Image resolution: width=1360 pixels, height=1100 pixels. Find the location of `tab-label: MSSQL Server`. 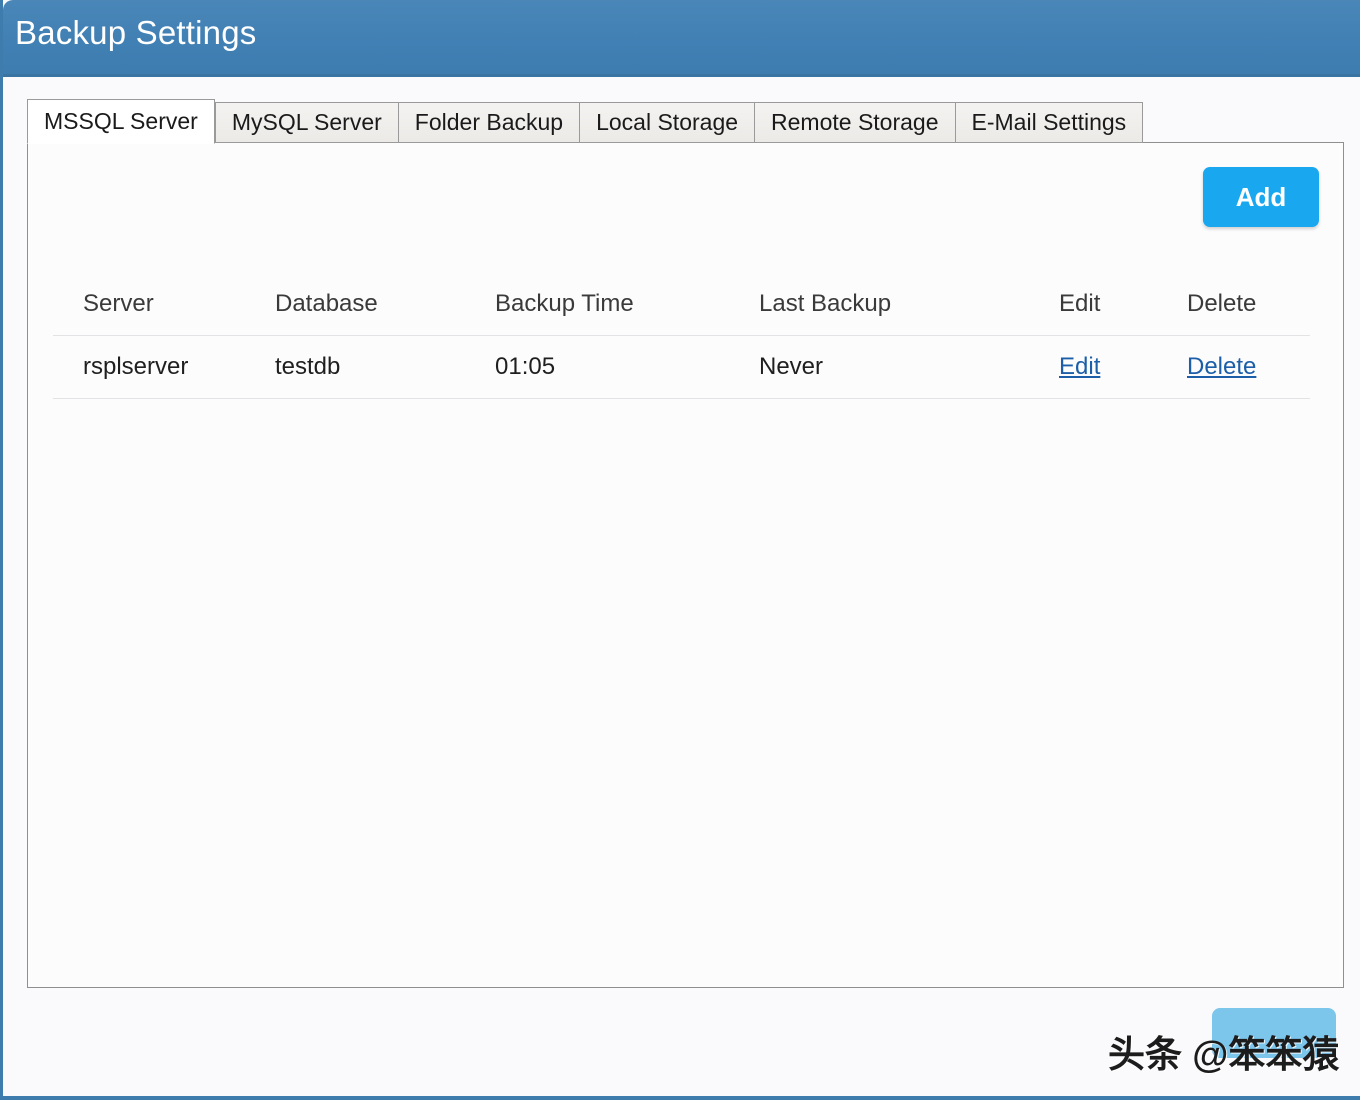

tab-label: MSSQL Server is located at coordinates (121, 121).